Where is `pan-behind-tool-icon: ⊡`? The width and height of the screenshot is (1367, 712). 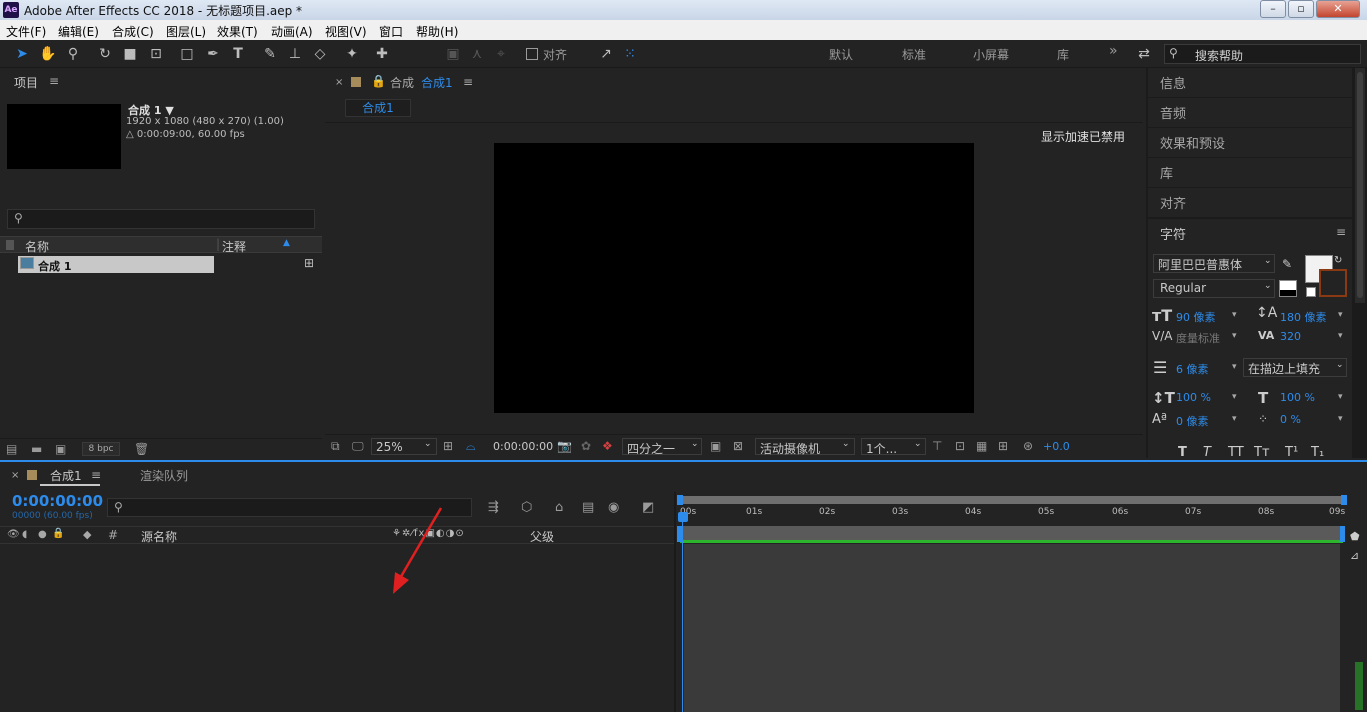 pan-behind-tool-icon: ⊡ is located at coordinates (156, 54).